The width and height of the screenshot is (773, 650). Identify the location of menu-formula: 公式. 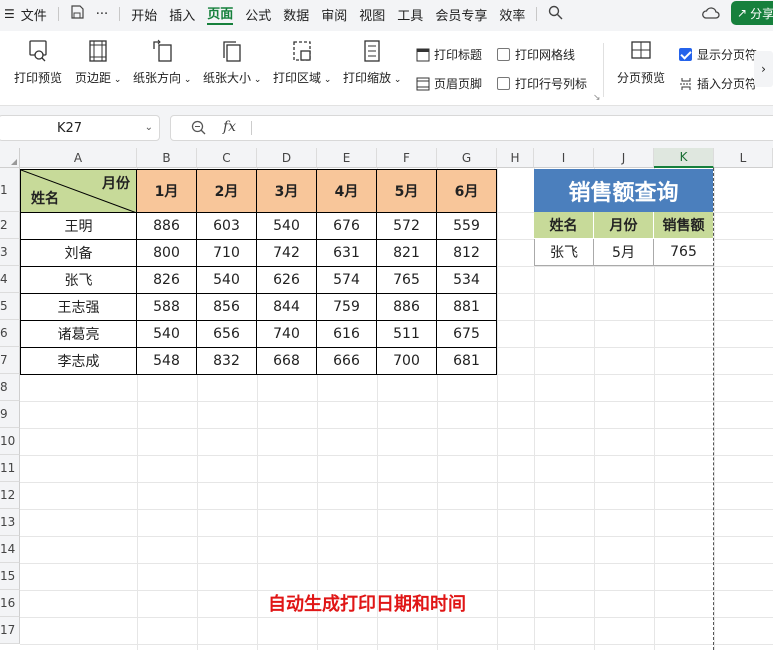
(258, 14).